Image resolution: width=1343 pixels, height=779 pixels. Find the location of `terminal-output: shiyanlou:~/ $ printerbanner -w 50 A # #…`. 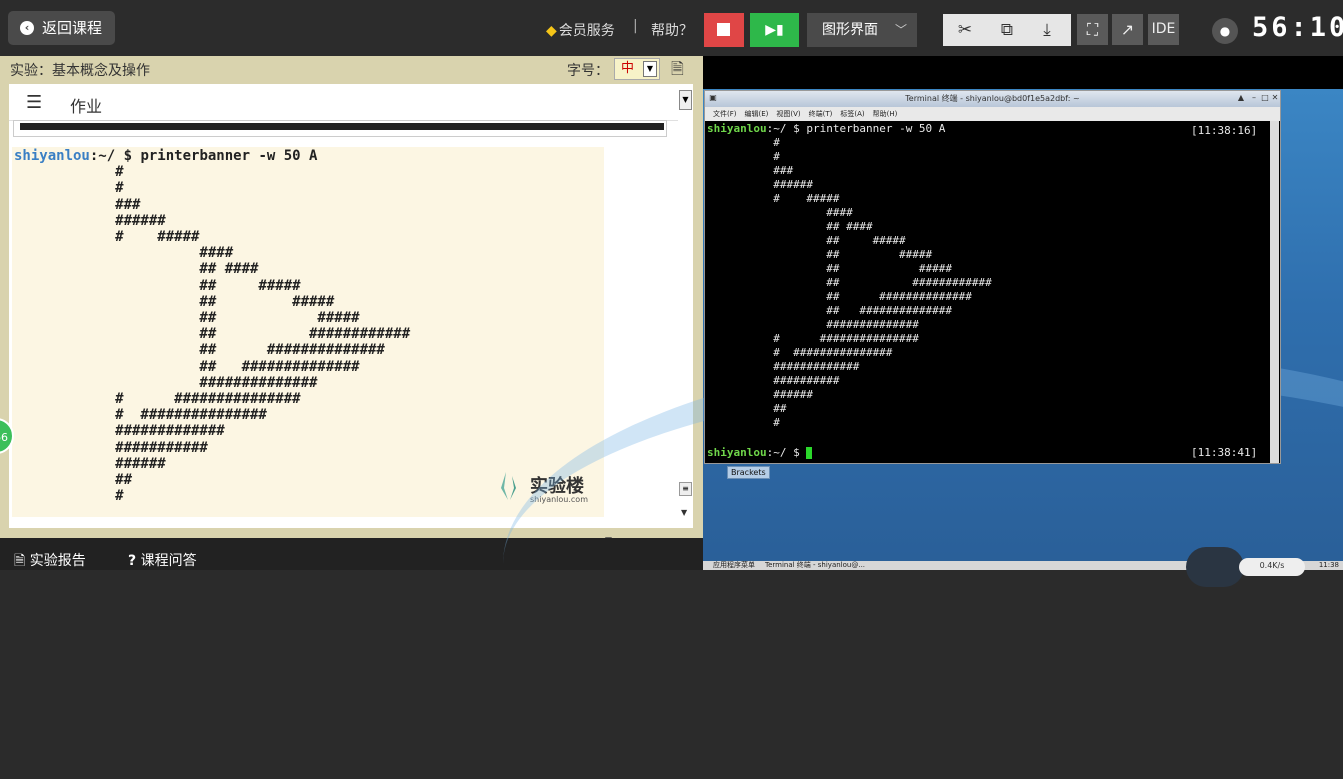

terminal-output: shiyanlou:~/ $ printerbanner -w 50 A # #… is located at coordinates (849, 276).